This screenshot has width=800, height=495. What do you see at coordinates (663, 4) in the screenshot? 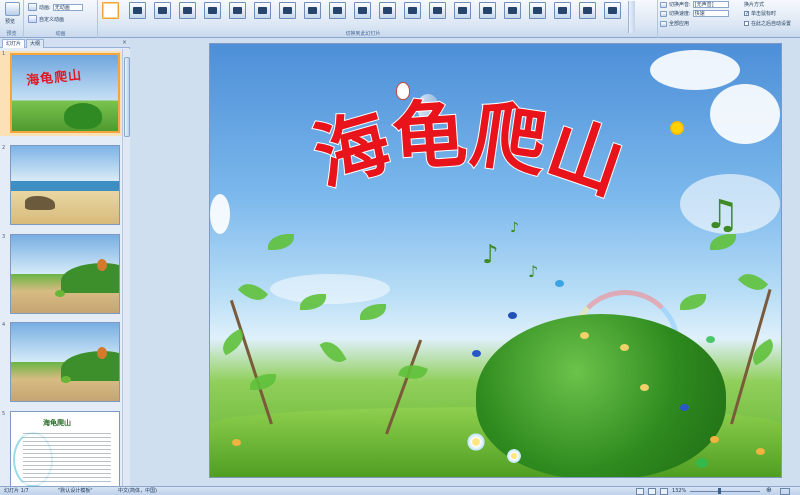
I see `sound-icon` at bounding box center [663, 4].